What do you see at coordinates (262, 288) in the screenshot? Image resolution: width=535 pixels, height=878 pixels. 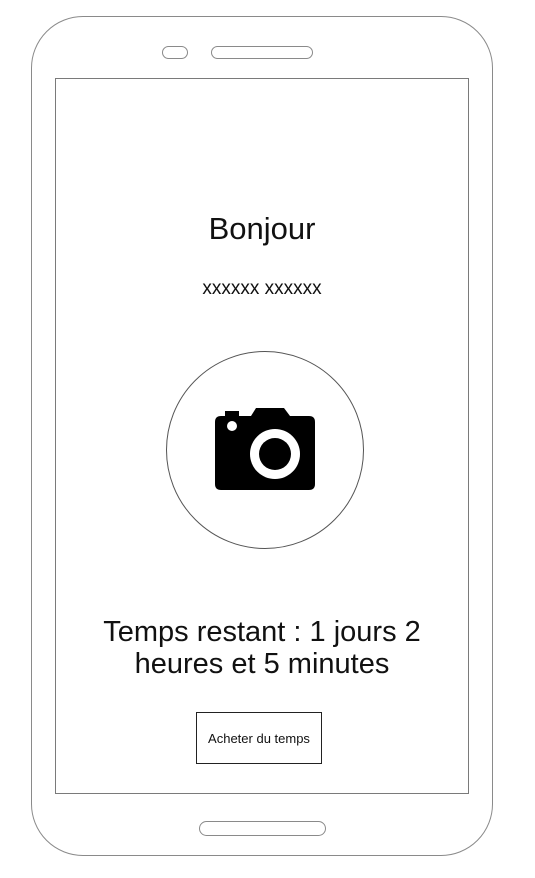 I see `user-name: xxxxxx xxxxxx` at bounding box center [262, 288].